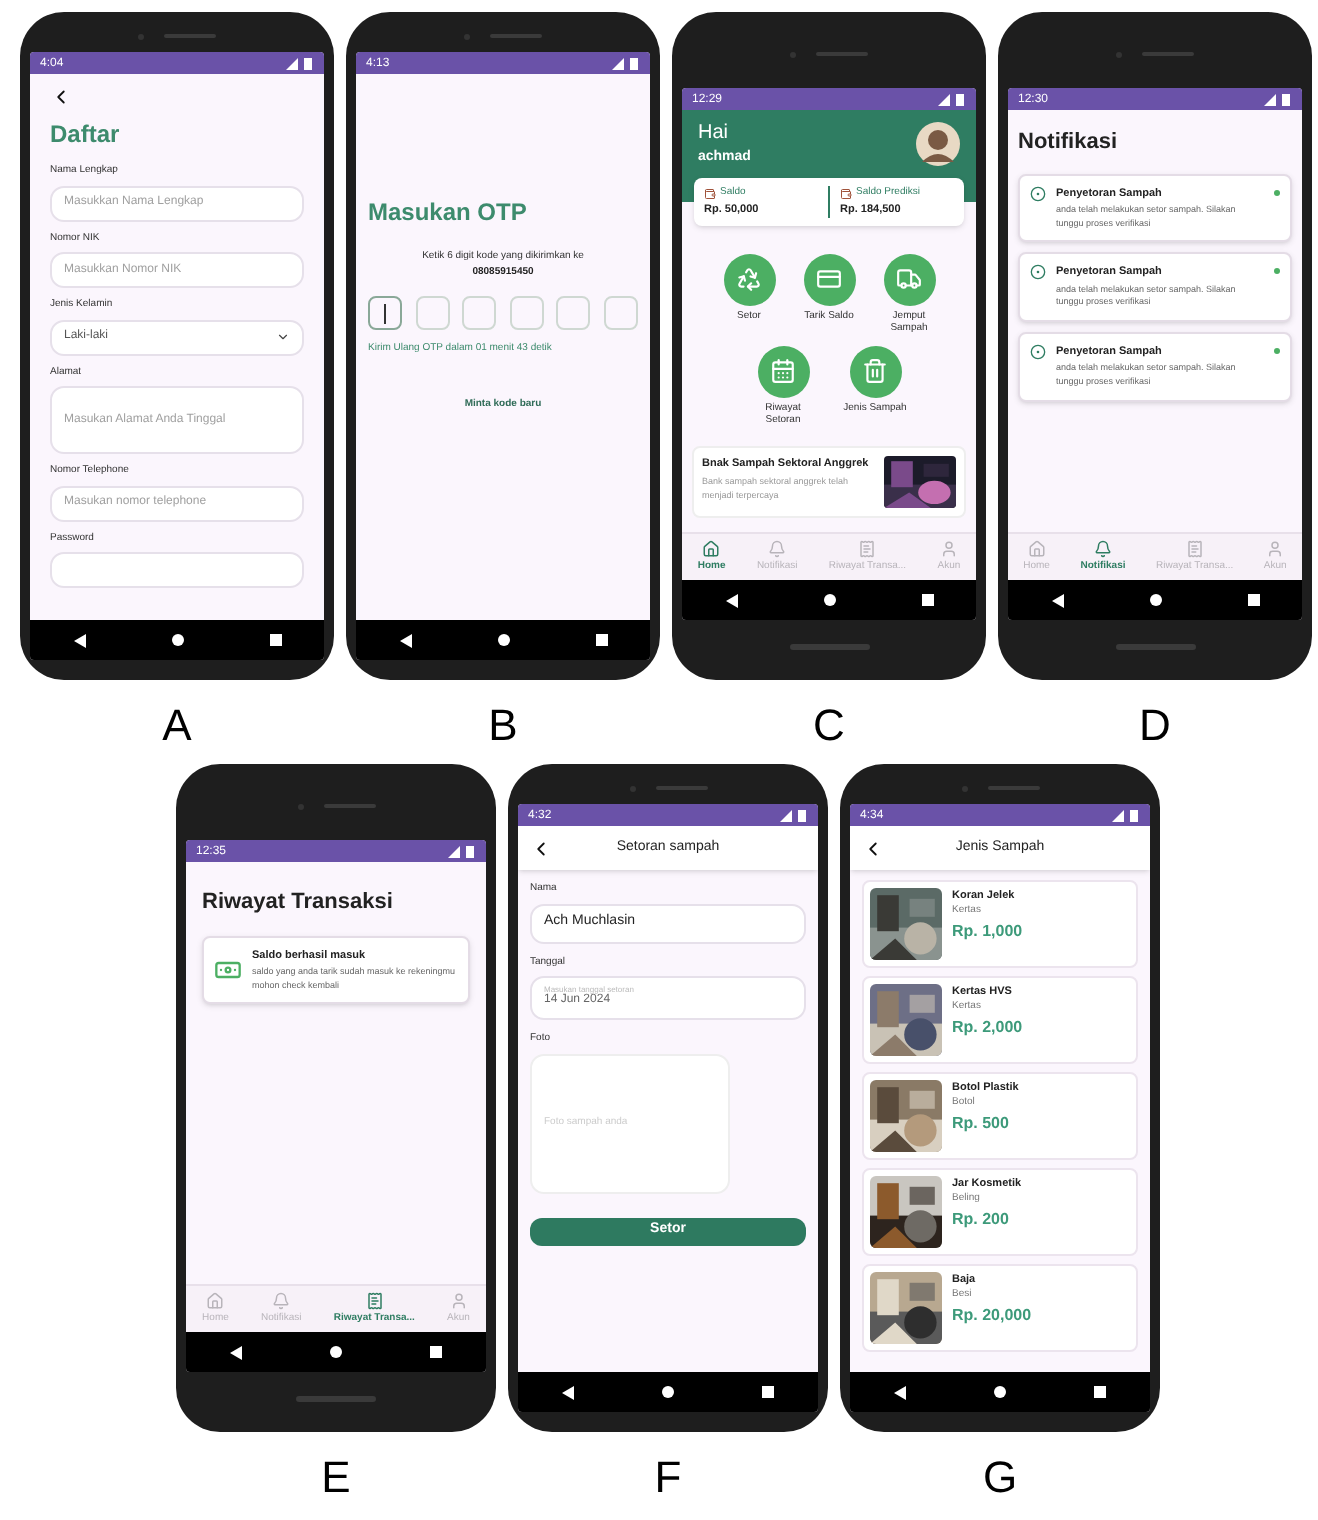  I want to click on greeting: Hai, so click(714, 134).